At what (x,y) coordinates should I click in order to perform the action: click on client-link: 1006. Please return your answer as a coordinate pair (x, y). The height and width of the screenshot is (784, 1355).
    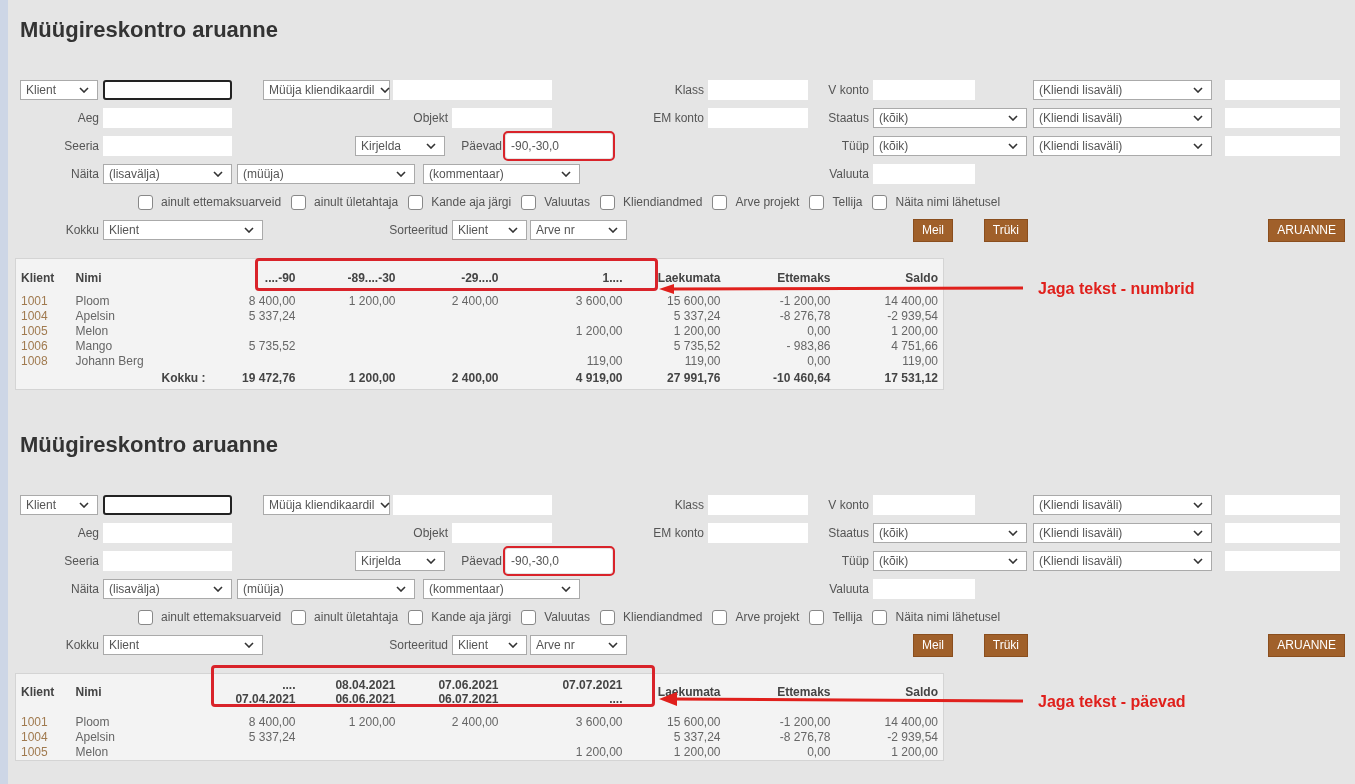
    Looking at the image, I should click on (34, 346).